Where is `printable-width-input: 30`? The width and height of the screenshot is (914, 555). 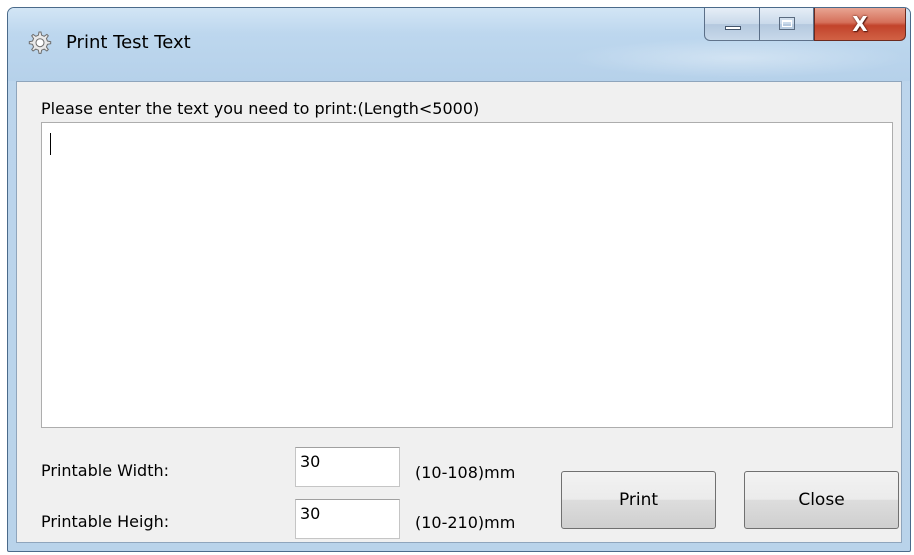 printable-width-input: 30 is located at coordinates (347, 467).